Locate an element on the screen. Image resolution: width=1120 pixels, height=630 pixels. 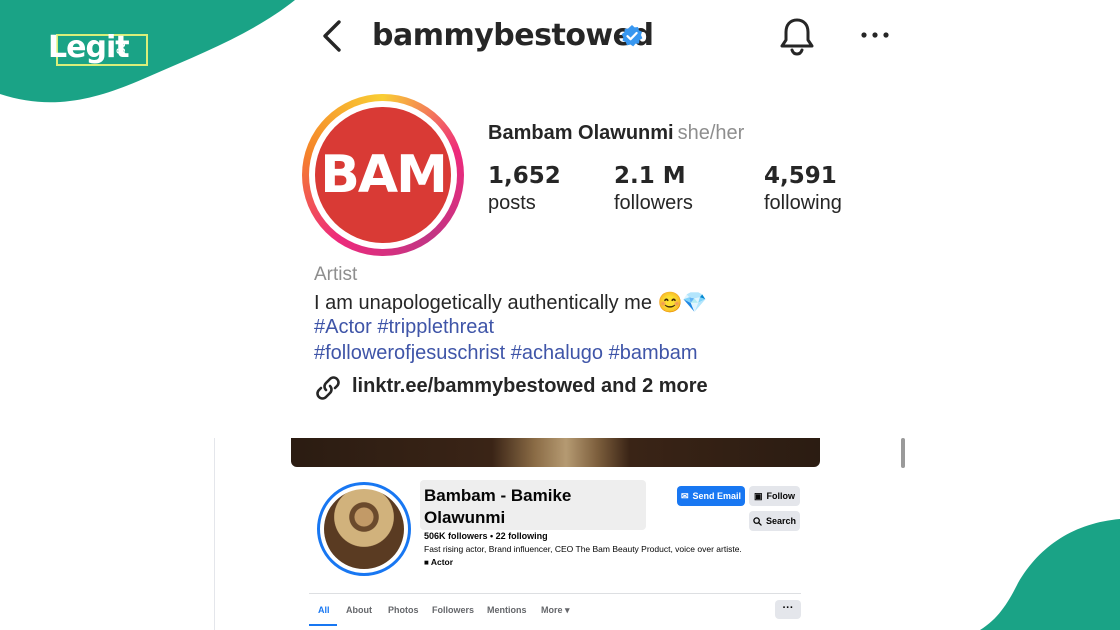
fb-follow-counts: 506K followers • 22 following is located at coordinates (486, 536).